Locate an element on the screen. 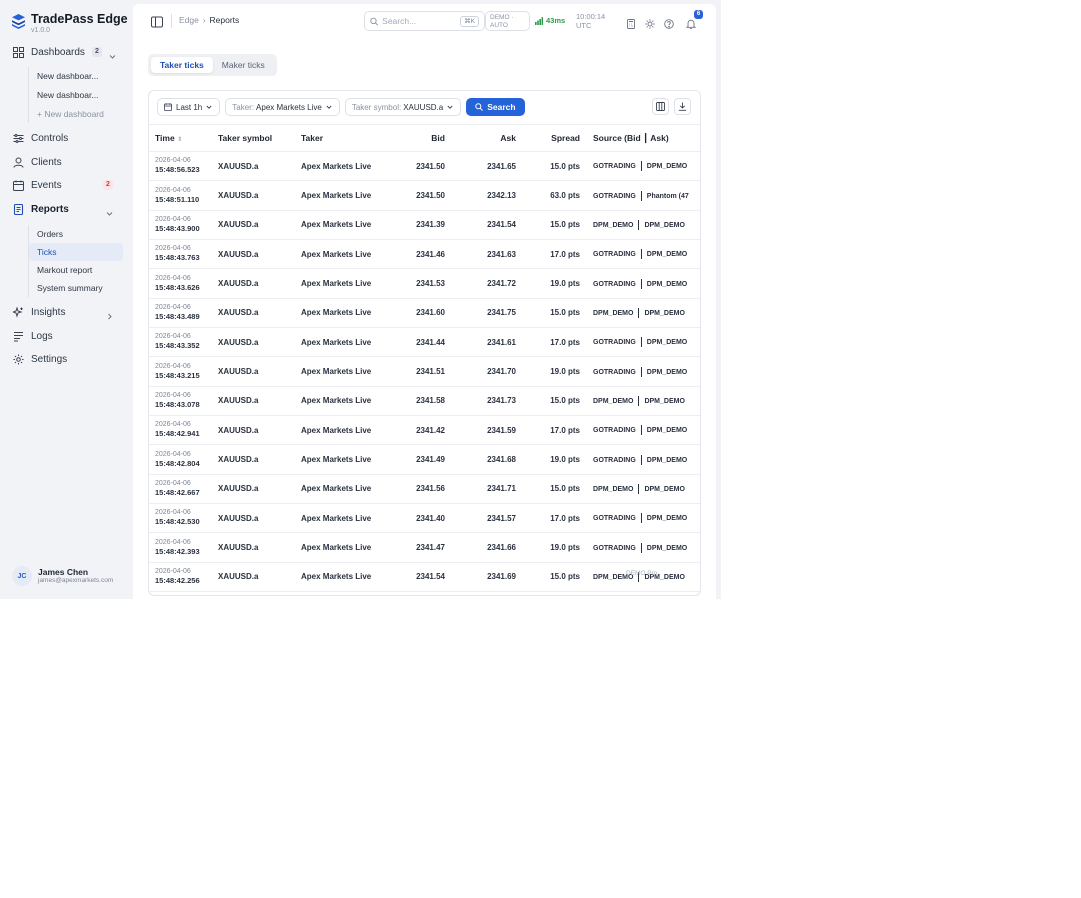 Image resolution: width=1081 pixels, height=898 pixels. nav-controls: Controls is located at coordinates (40, 138).